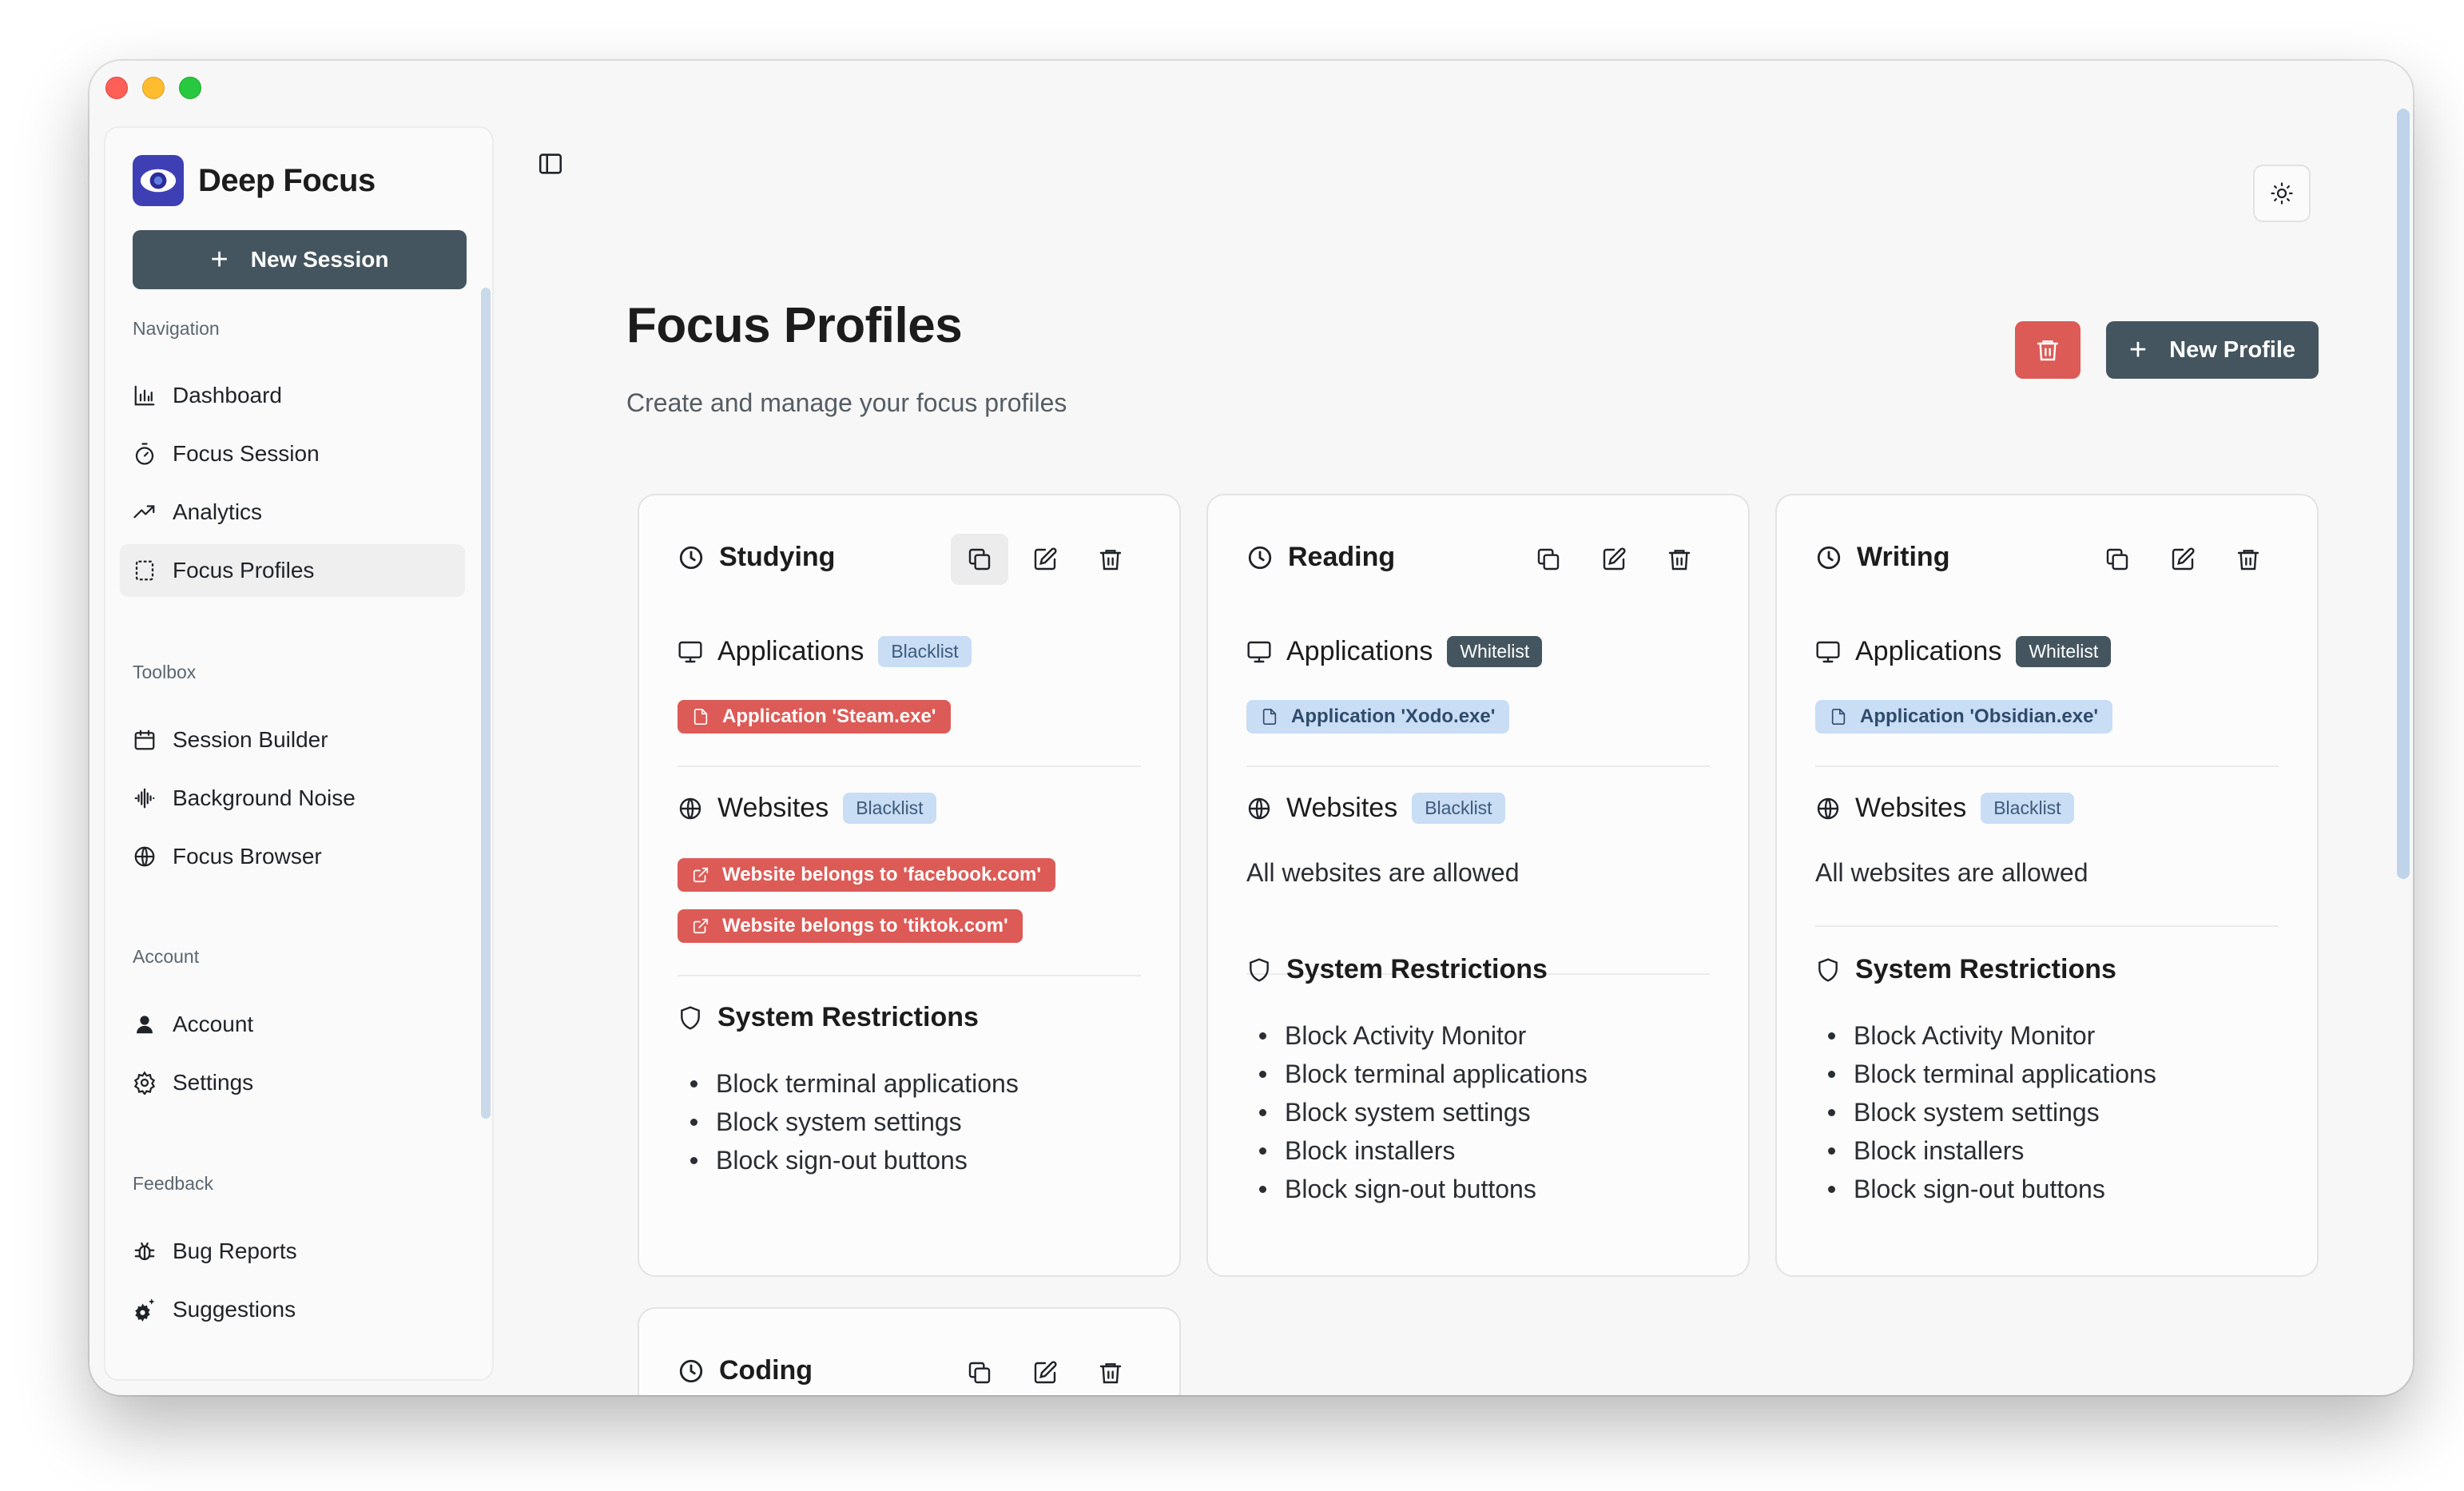  Describe the element at coordinates (825, 651) in the screenshot. I see `applications-section: Applications Blacklist` at that location.